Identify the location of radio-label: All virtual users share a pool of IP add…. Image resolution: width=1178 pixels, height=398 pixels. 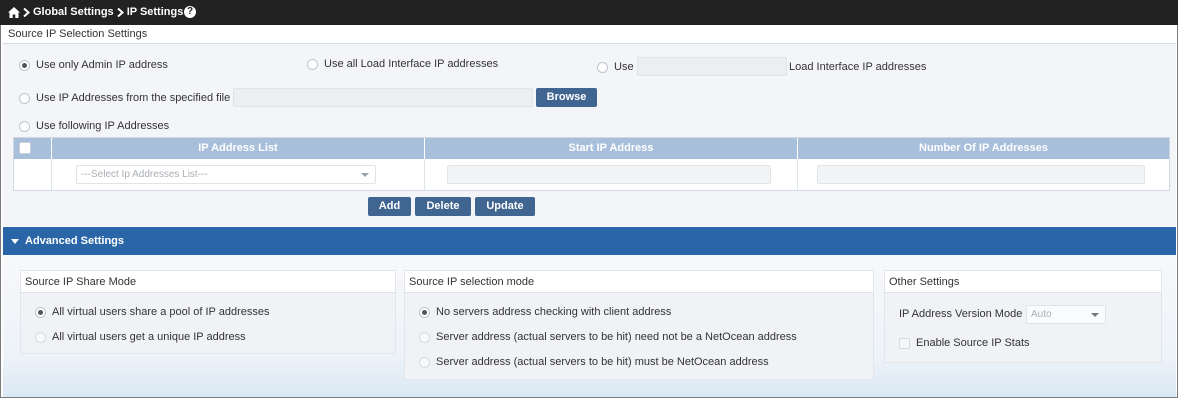
(161, 312).